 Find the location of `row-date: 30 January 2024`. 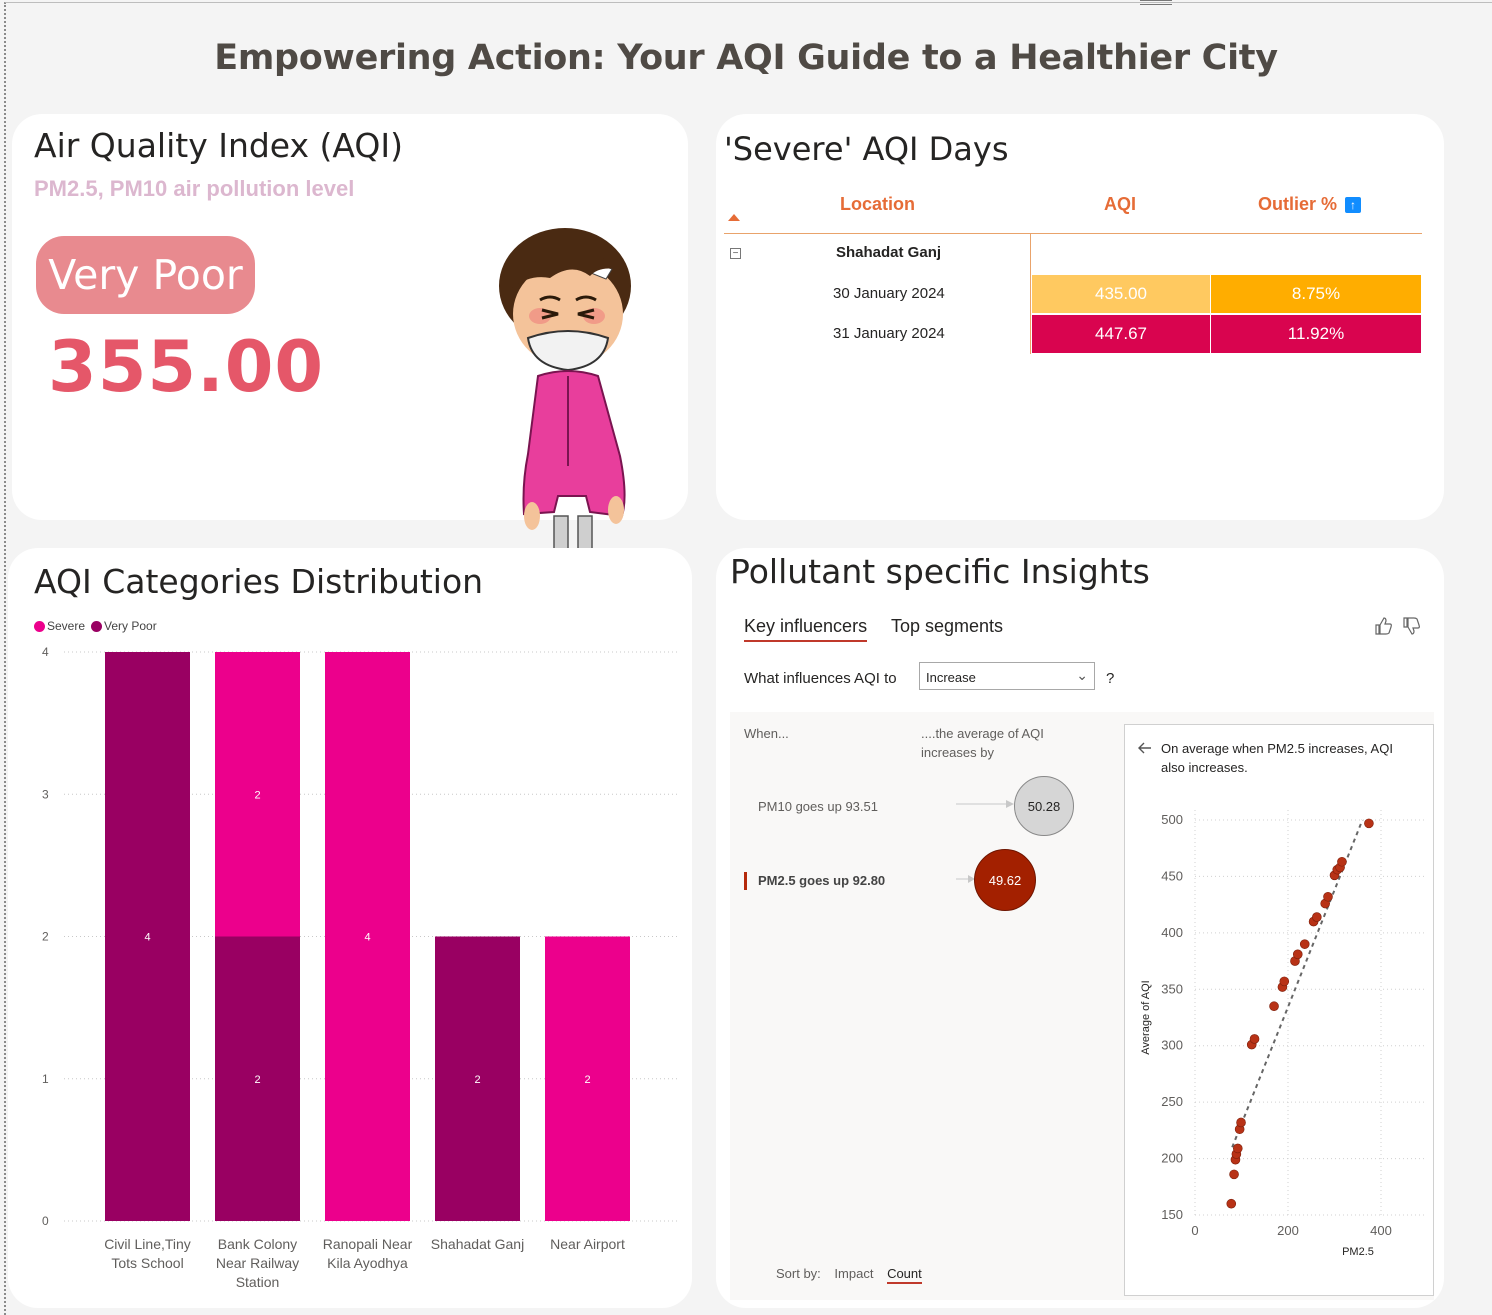

row-date: 30 January 2024 is located at coordinates (889, 293).